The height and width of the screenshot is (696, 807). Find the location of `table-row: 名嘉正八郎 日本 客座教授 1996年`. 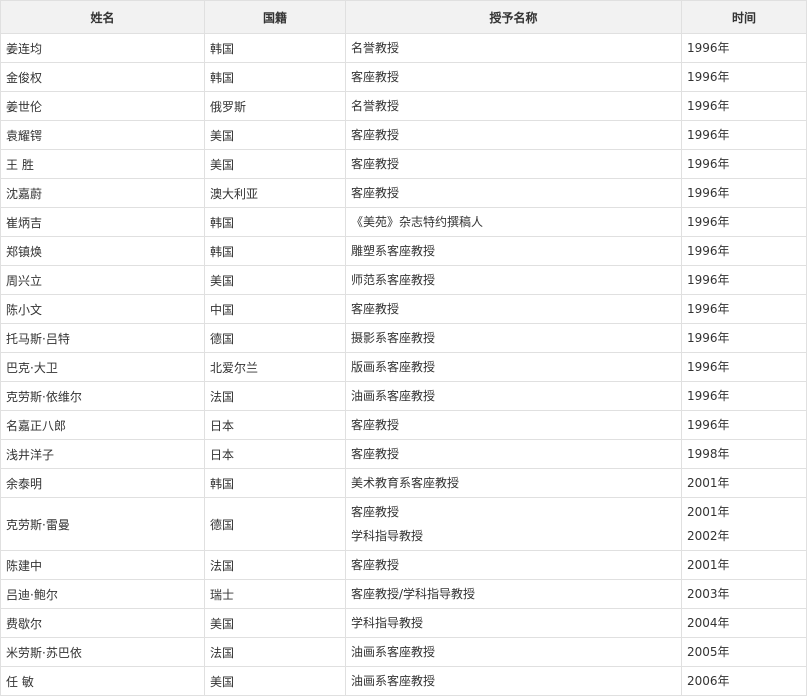

table-row: 名嘉正八郎 日本 客座教授 1996年 is located at coordinates (403, 425).